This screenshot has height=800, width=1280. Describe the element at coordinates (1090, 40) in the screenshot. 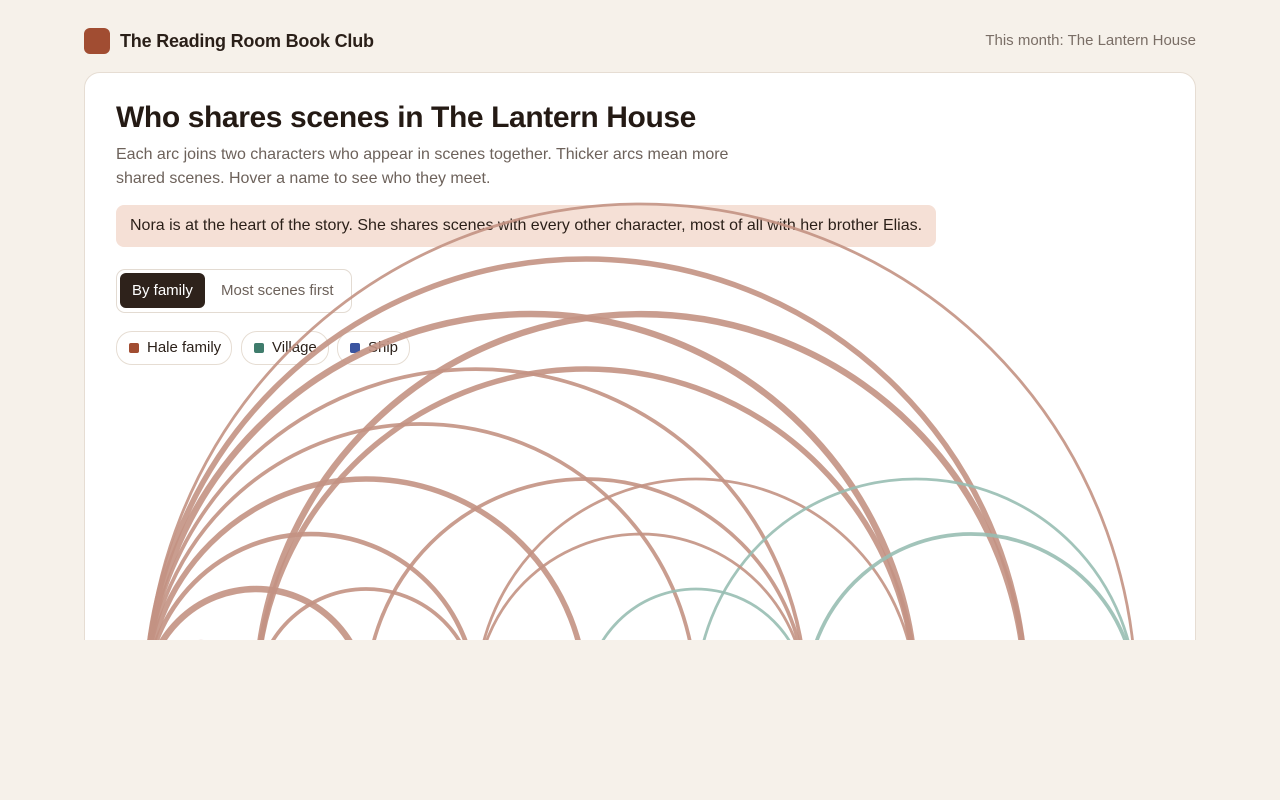

I see `current-book: This month: The Lantern House` at that location.